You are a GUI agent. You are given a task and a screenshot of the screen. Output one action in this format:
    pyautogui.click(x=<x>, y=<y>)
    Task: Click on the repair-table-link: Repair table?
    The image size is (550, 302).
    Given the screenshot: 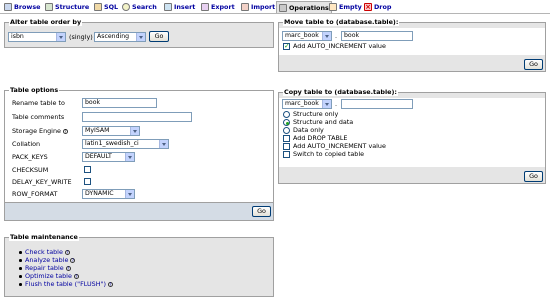 What is the action you would take?
    pyautogui.click(x=66, y=268)
    